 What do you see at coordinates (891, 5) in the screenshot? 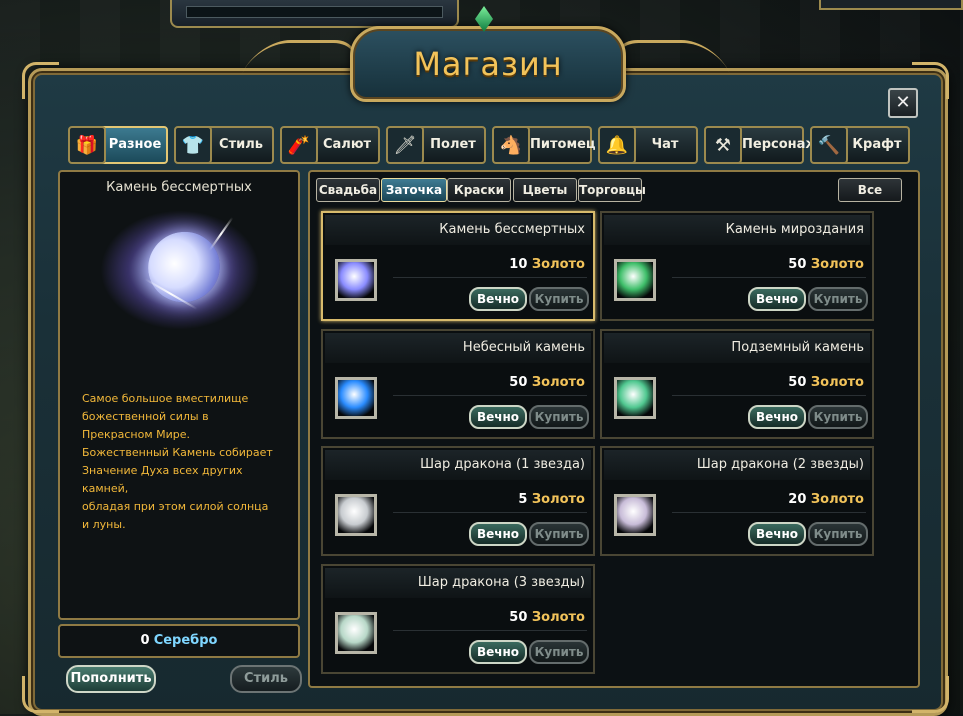
I see `top-right-hud` at bounding box center [891, 5].